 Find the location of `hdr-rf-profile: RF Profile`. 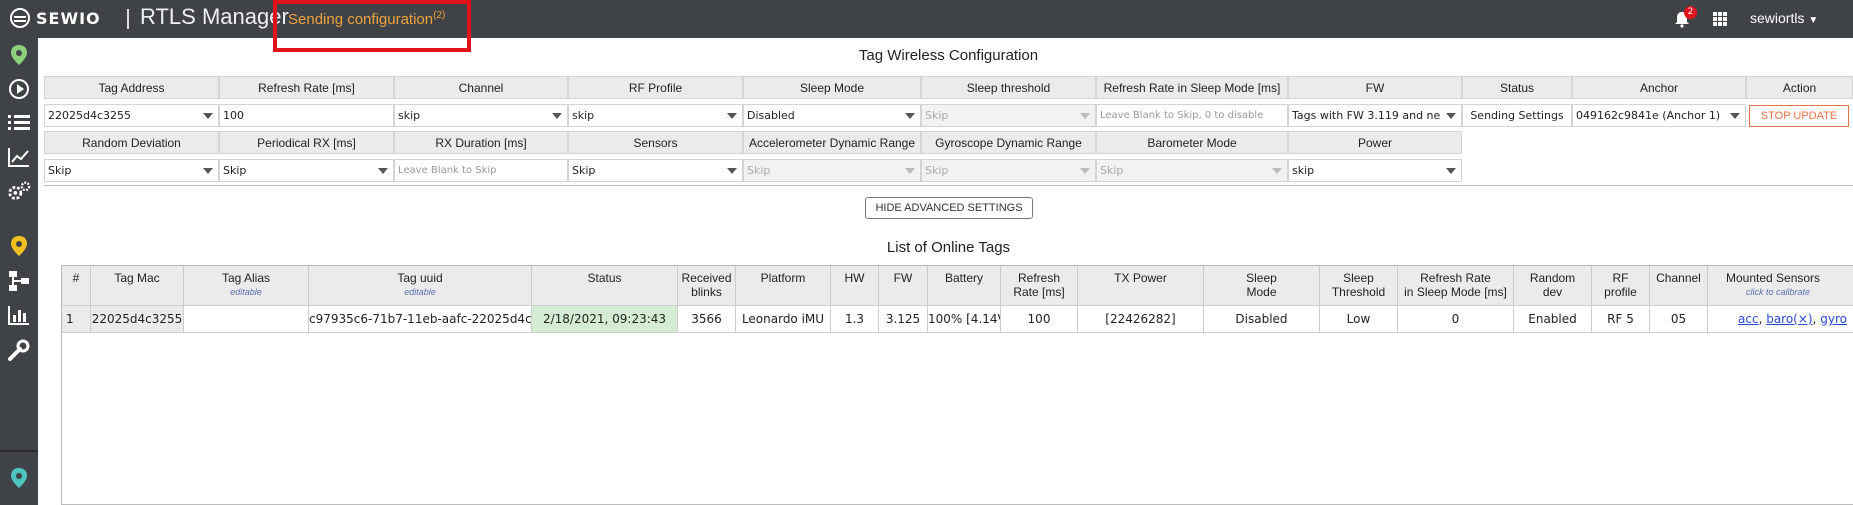

hdr-rf-profile: RF Profile is located at coordinates (655, 87).